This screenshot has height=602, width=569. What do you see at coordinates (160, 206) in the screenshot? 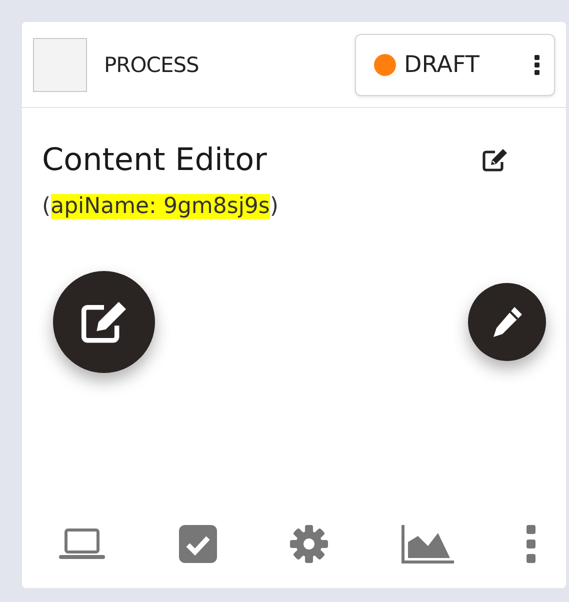
I see `api-name-text: (apiName: 9gm8sj9s)` at bounding box center [160, 206].